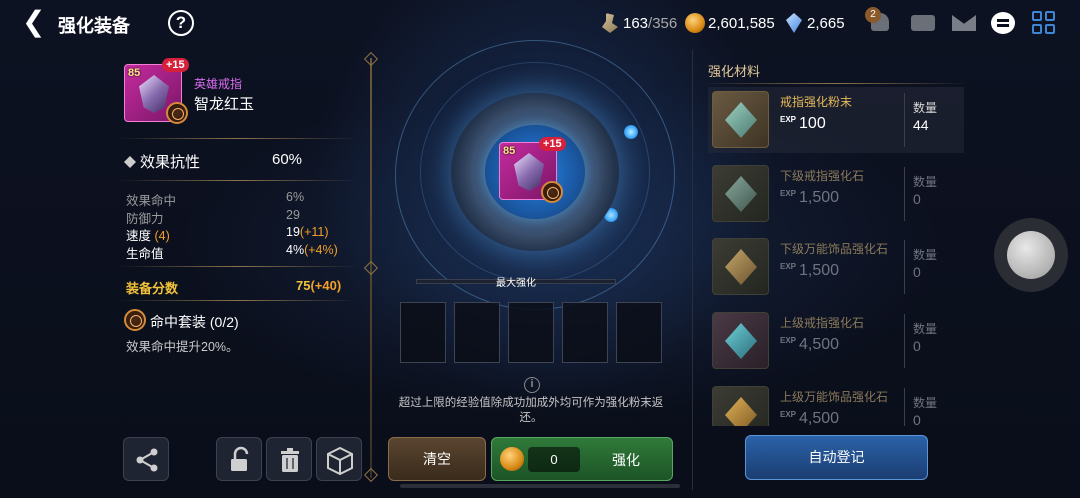 Image resolution: width=1080 pixels, height=498 pixels. Describe the element at coordinates (921, 125) in the screenshot. I see `material-count: 44` at that location.